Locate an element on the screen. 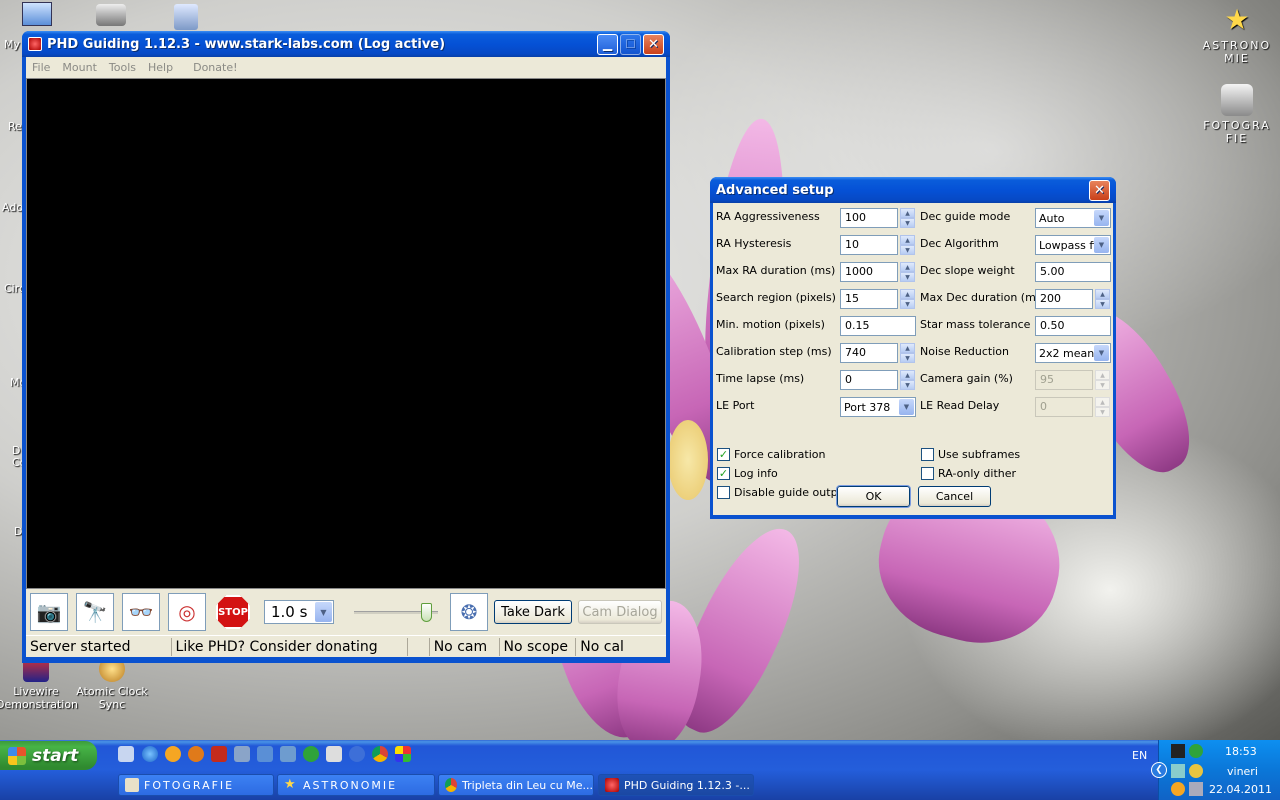 The width and height of the screenshot is (1280, 800). quicklaunch-tool-icon is located at coordinates (242, 754).